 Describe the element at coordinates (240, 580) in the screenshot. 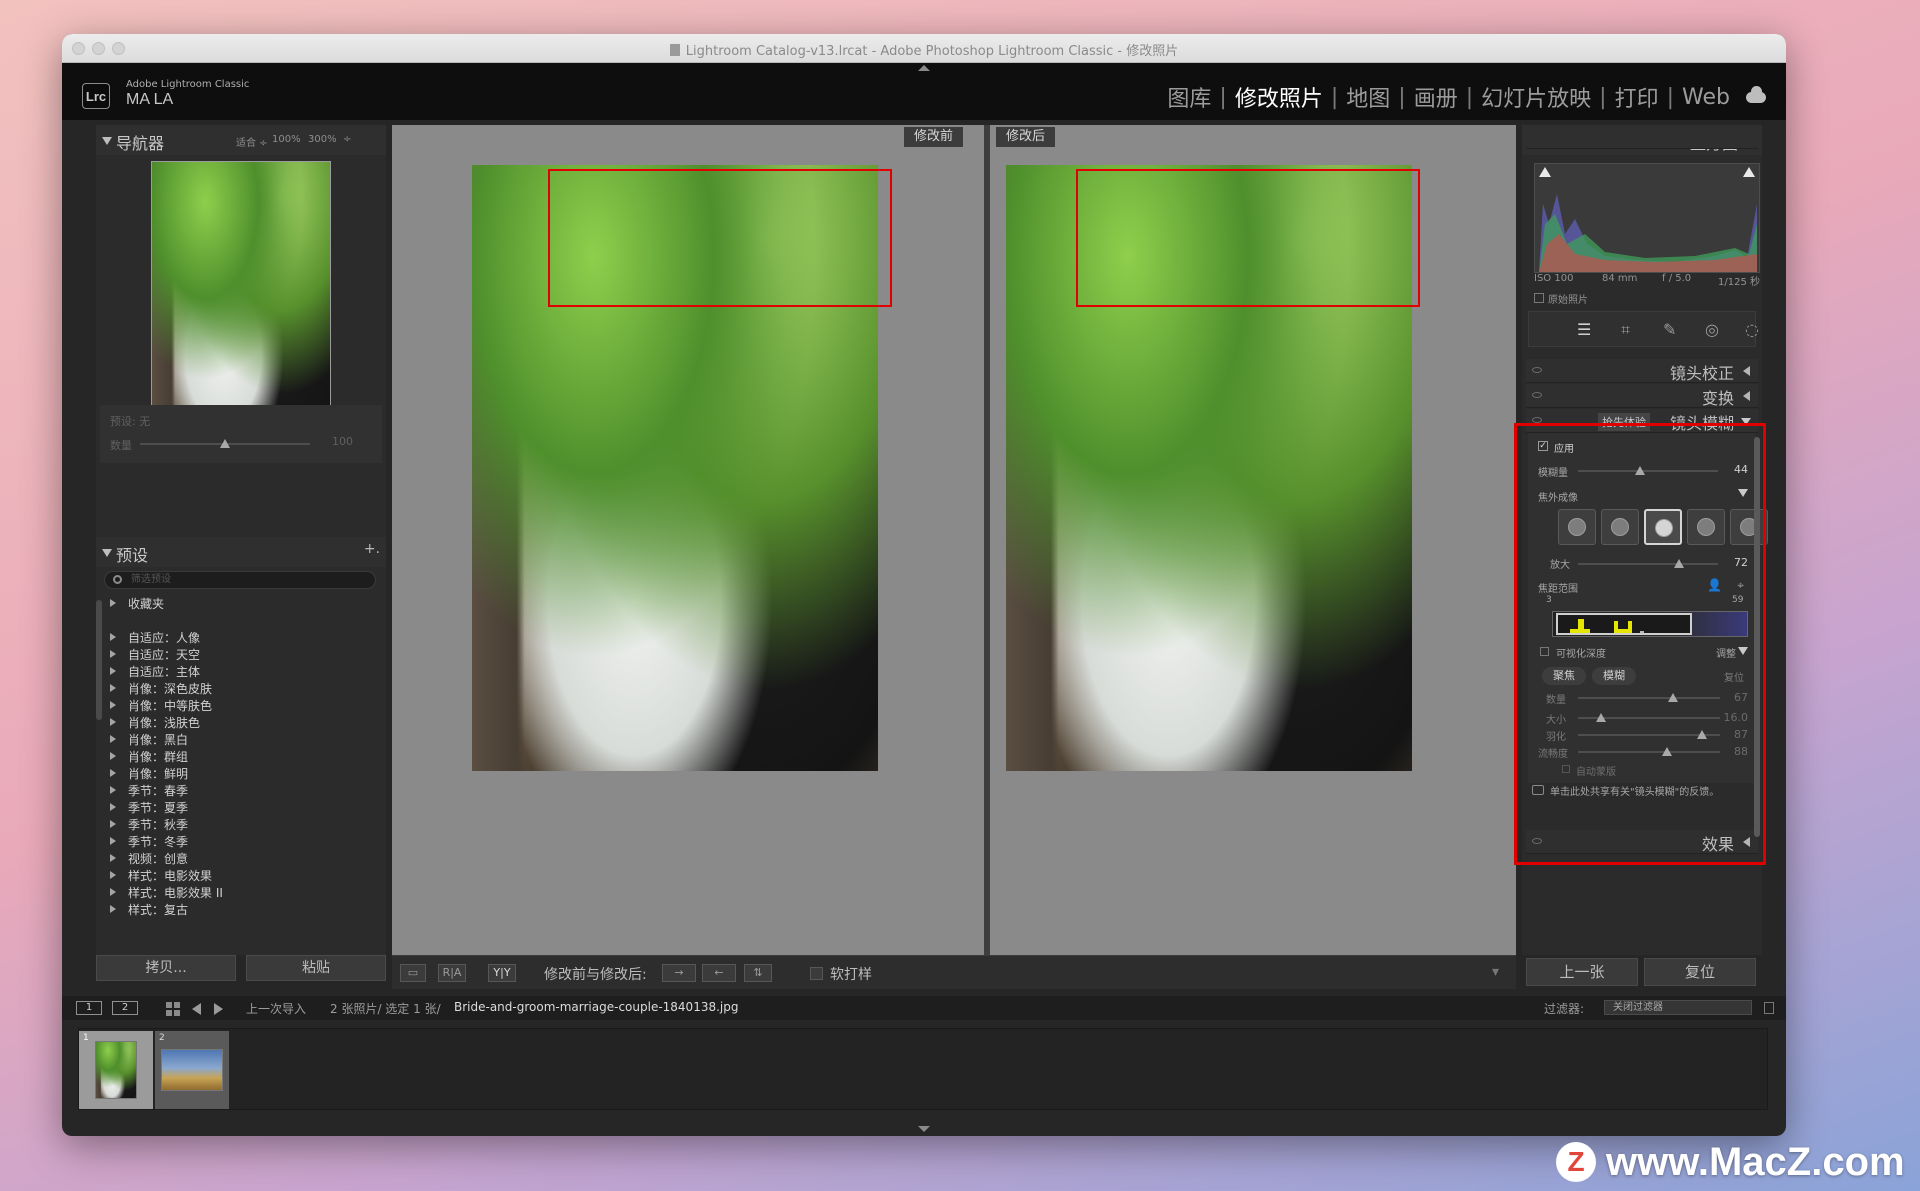

I see `preset-search-input: 筛选预设` at that location.